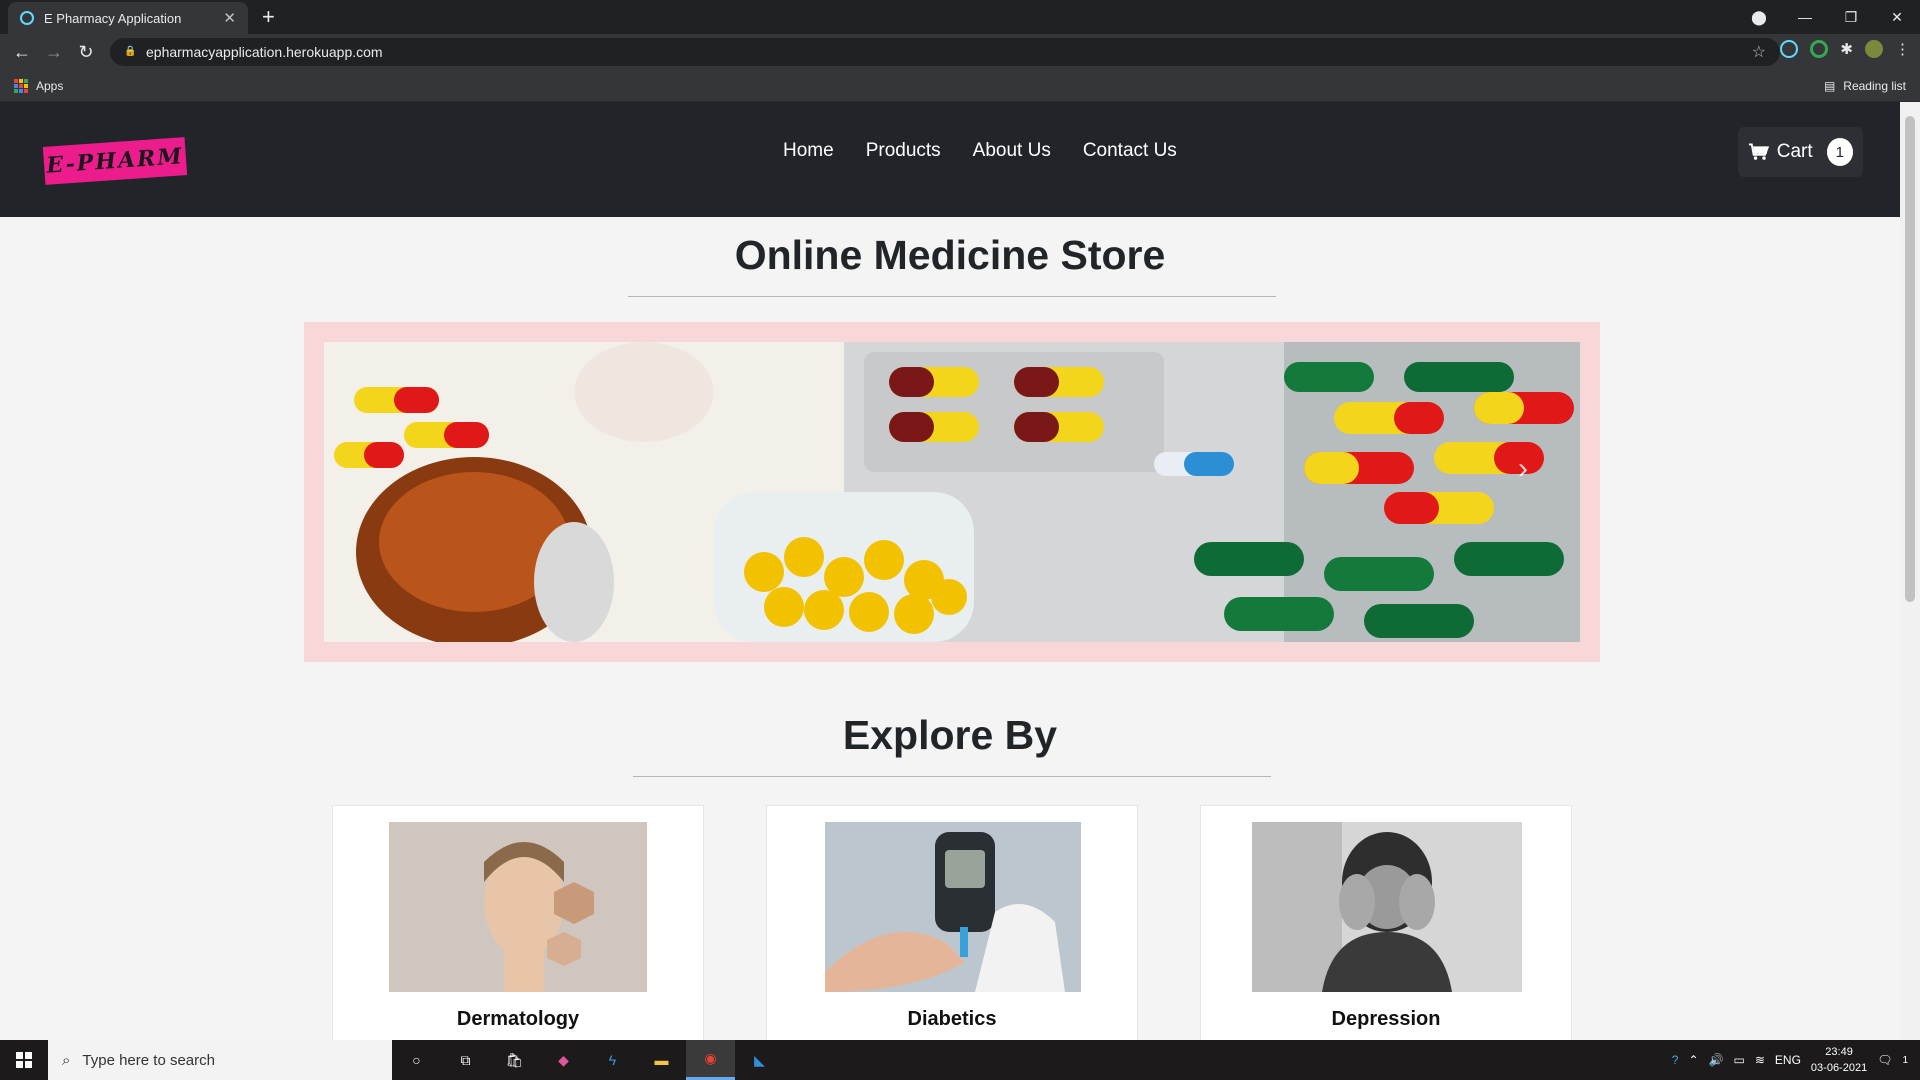 This screenshot has height=1080, width=1920. Describe the element at coordinates (1839, 152) in the screenshot. I see `cart-count-badge: 1` at that location.